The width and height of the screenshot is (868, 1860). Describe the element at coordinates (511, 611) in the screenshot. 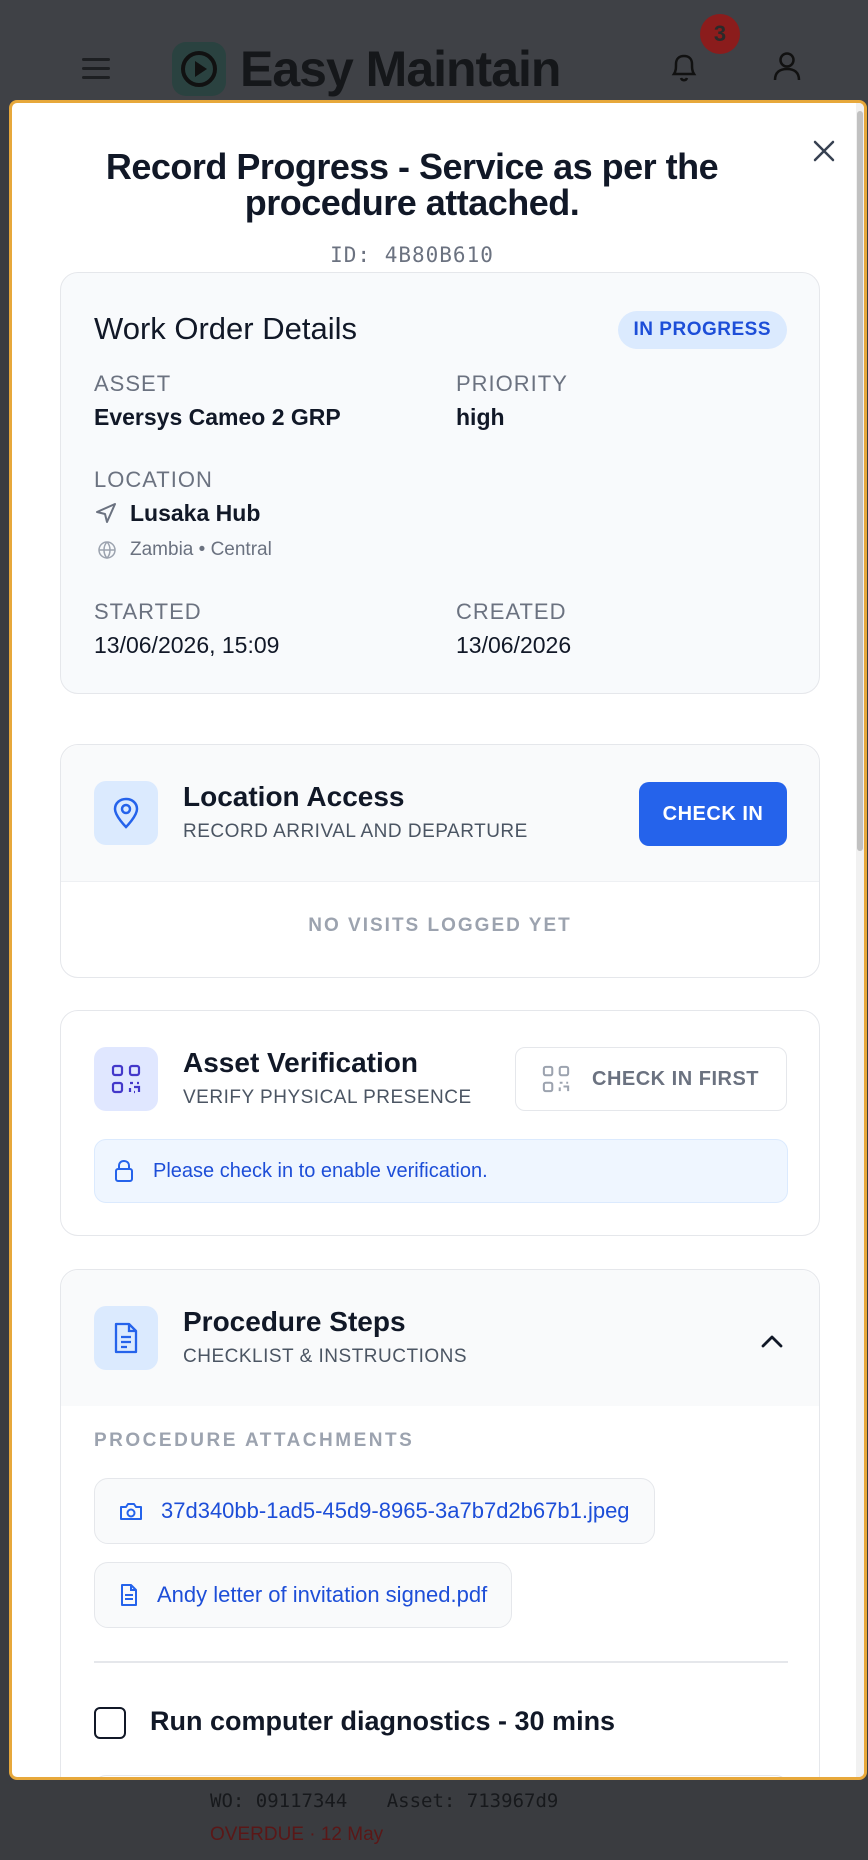

I see `created-label: CREATED` at that location.